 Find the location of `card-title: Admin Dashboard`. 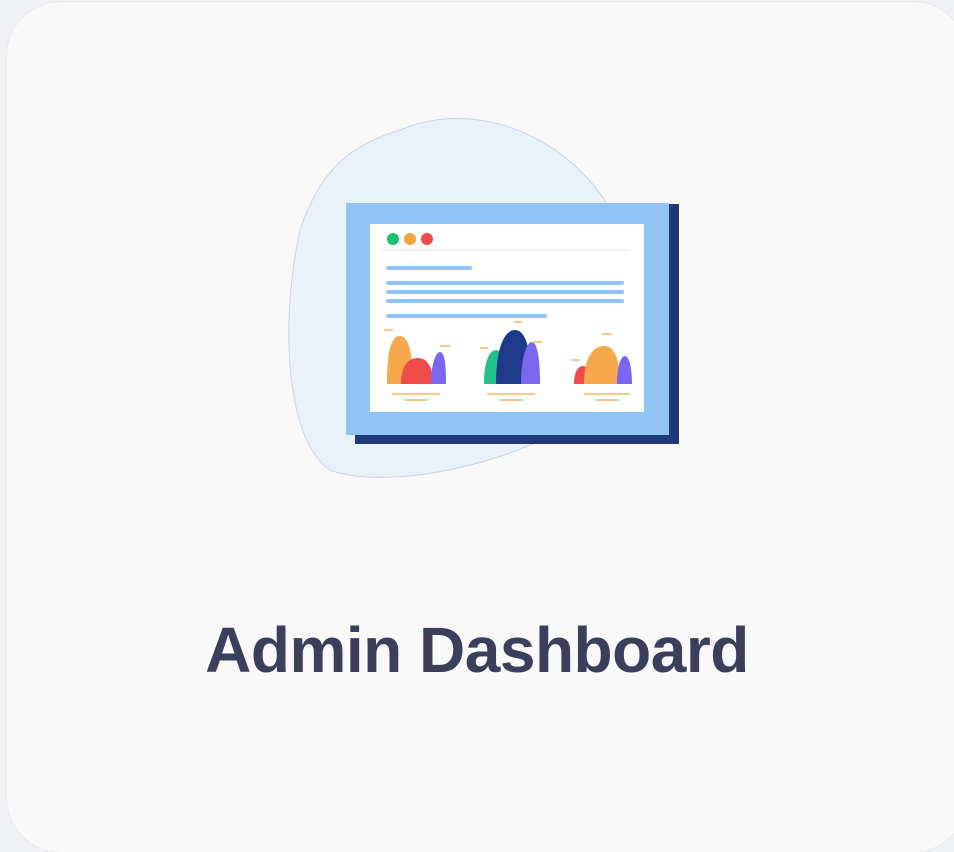

card-title: Admin Dashboard is located at coordinates (477, 650).